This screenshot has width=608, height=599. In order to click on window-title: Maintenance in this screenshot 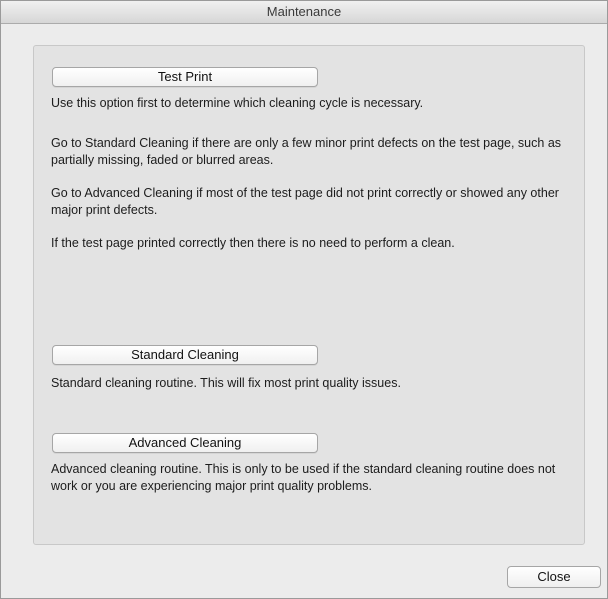, I will do `click(304, 12)`.